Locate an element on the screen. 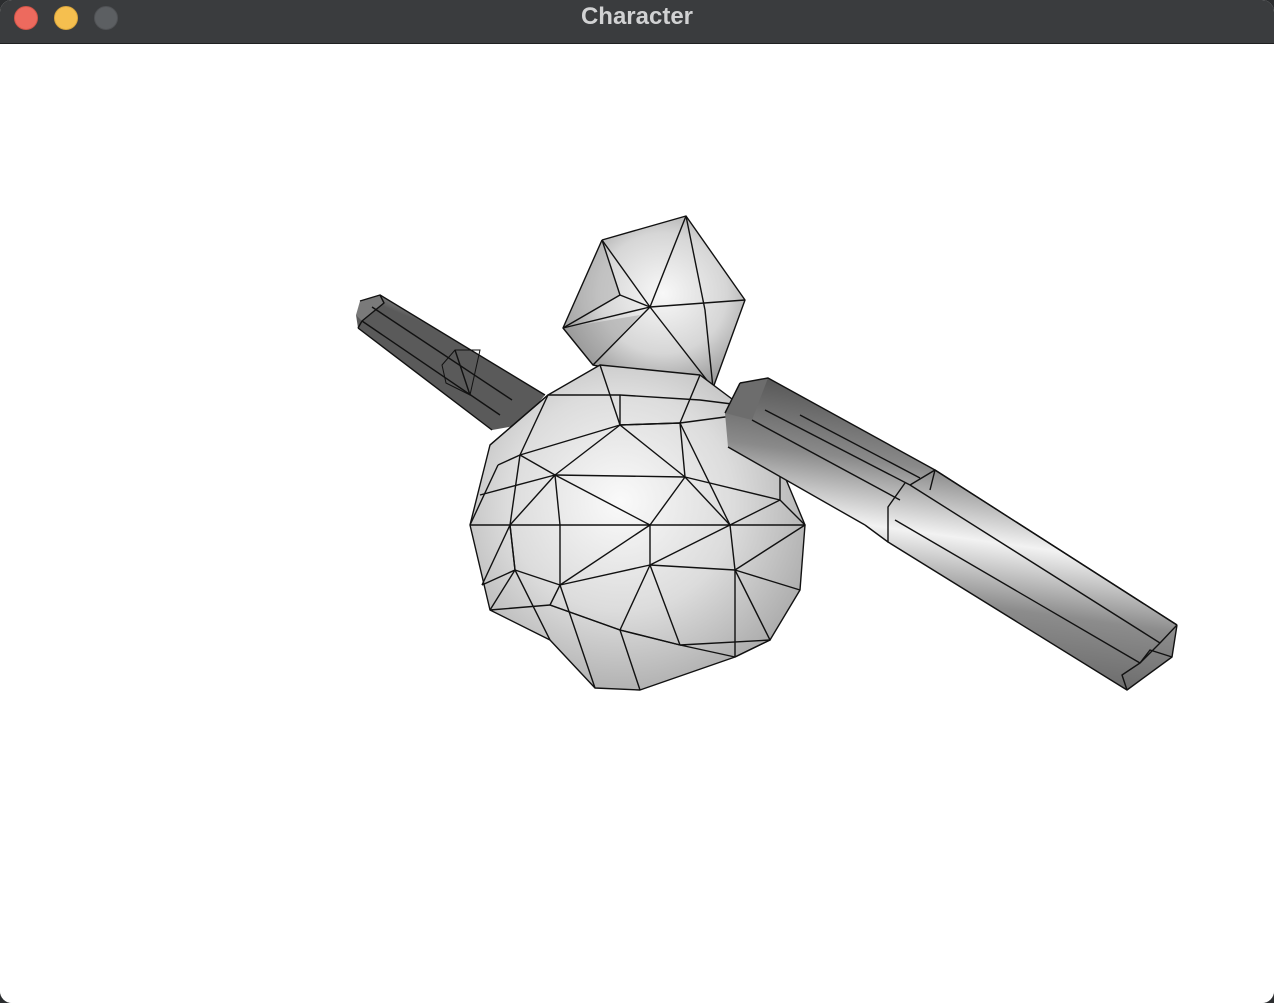 The width and height of the screenshot is (1274, 1003). head-polyhedron is located at coordinates (654, 302).